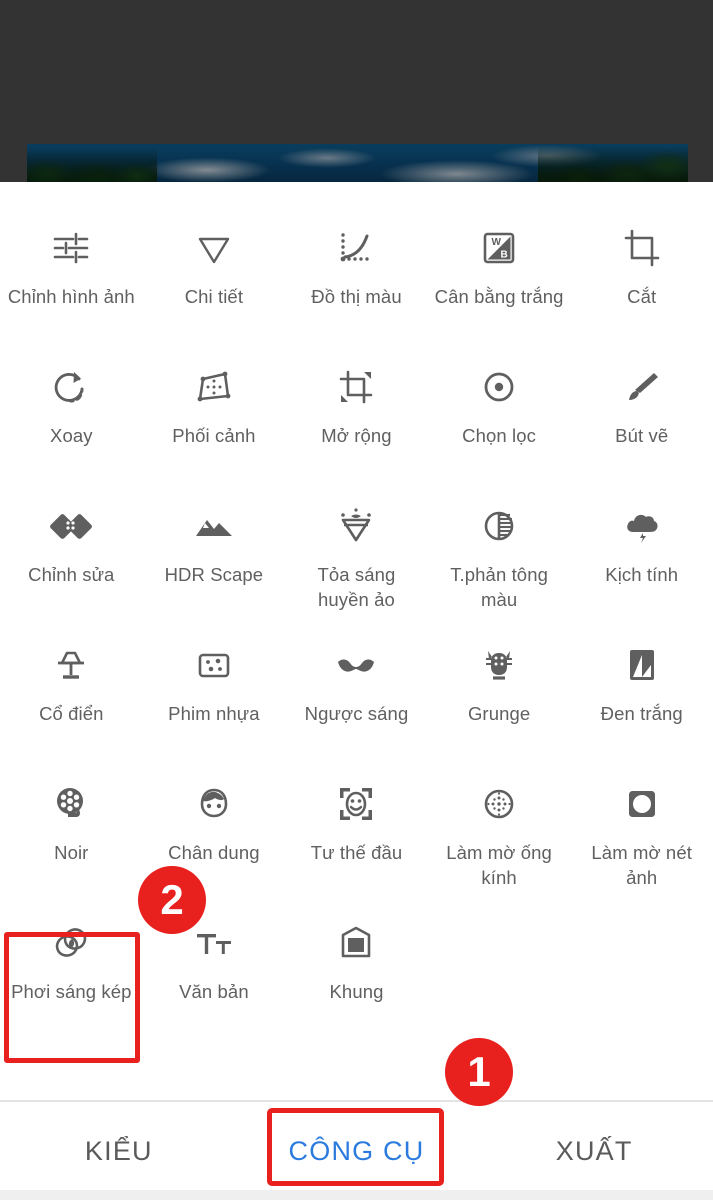 Image resolution: width=713 pixels, height=1200 pixels. What do you see at coordinates (642, 248) in the screenshot?
I see `crop-icon` at bounding box center [642, 248].